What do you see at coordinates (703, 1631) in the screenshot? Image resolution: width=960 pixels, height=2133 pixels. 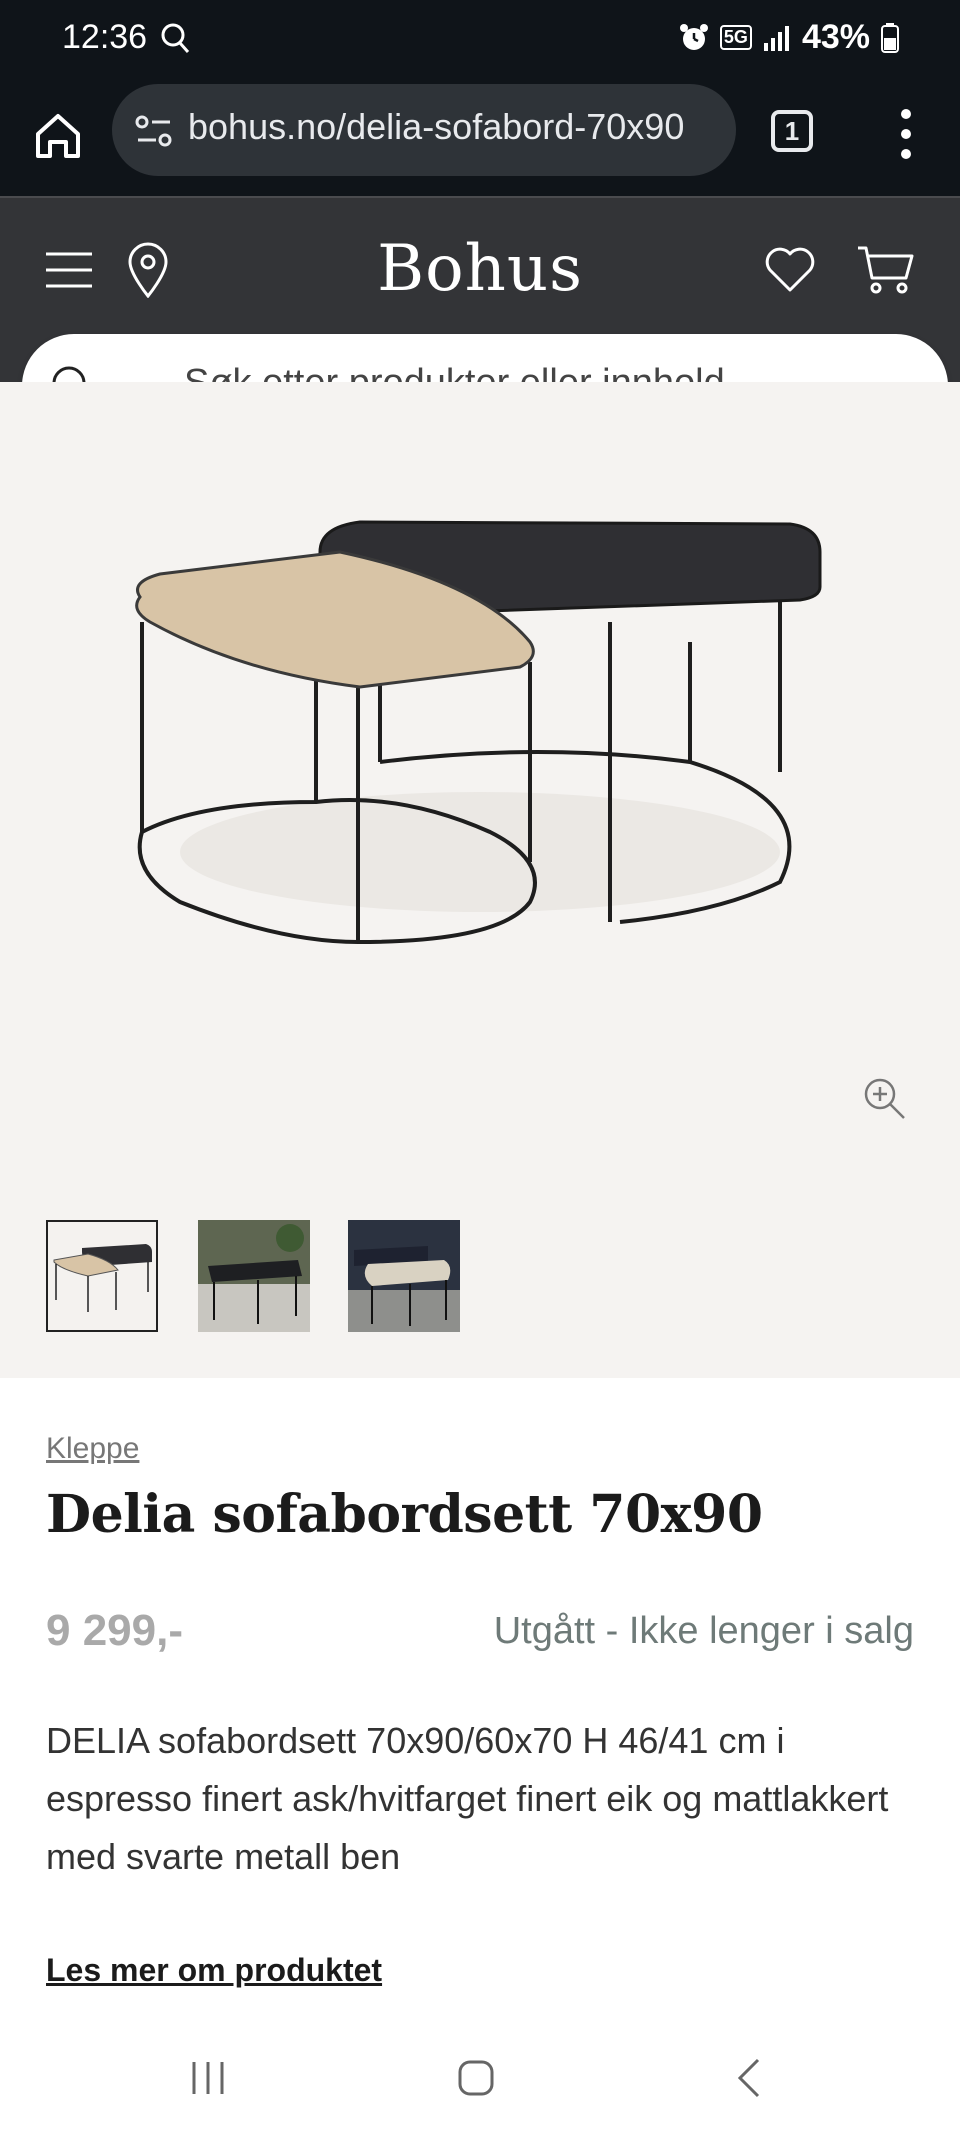 I see `availability-status: Utgått - Ikke lenger i salg` at bounding box center [703, 1631].